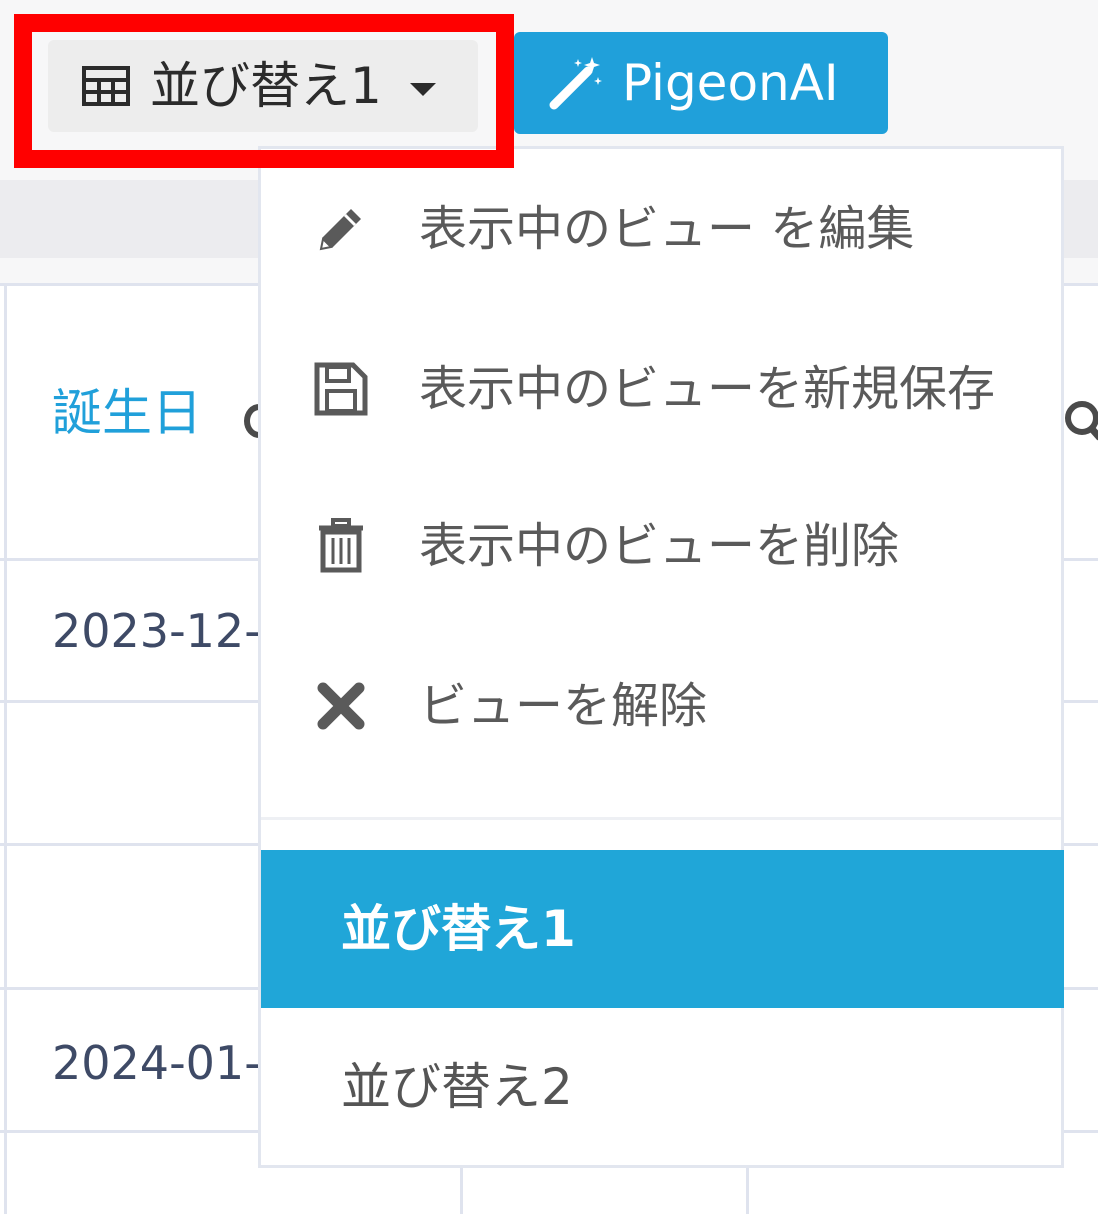 This screenshot has height=1214, width=1098. Describe the element at coordinates (563, 706) in the screenshot. I see `menu-item-label: ビューを解除` at that location.